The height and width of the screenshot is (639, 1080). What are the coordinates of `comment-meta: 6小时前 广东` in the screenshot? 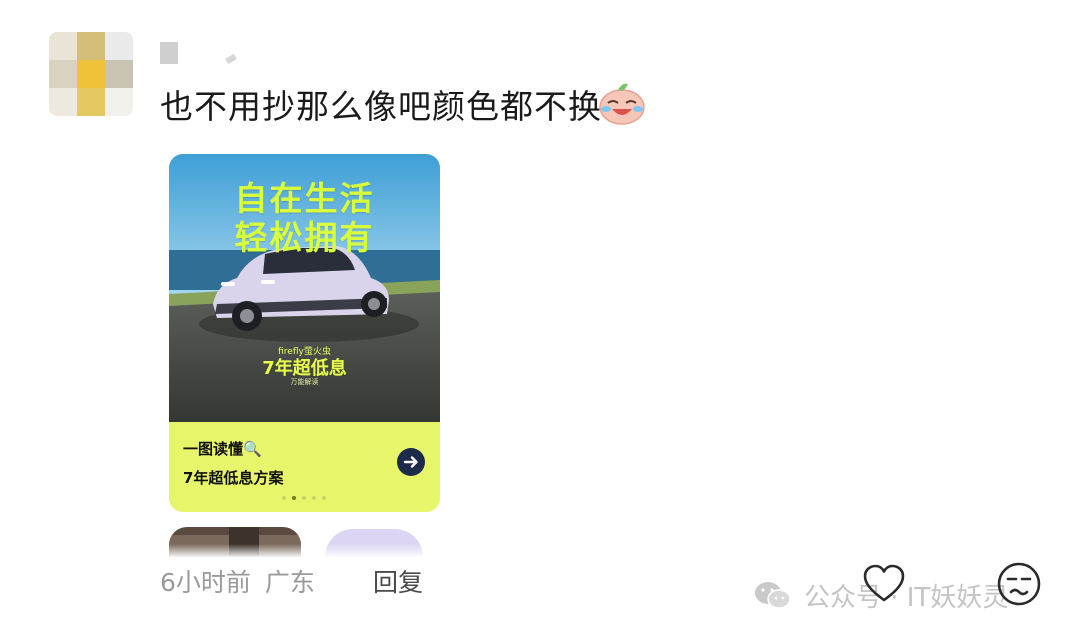 It's located at (237, 581).